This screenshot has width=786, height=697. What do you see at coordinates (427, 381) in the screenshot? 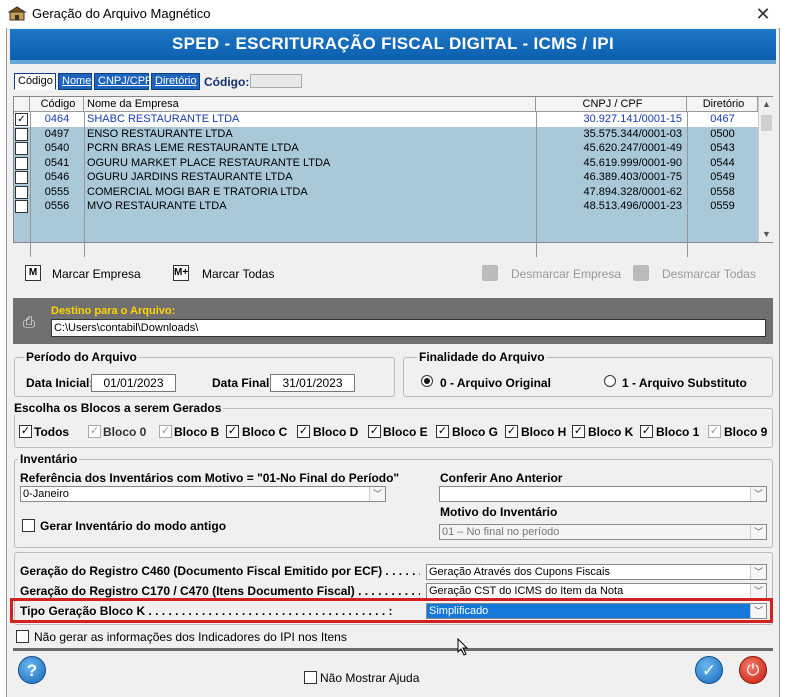
I see `radio-arquivo-original` at bounding box center [427, 381].